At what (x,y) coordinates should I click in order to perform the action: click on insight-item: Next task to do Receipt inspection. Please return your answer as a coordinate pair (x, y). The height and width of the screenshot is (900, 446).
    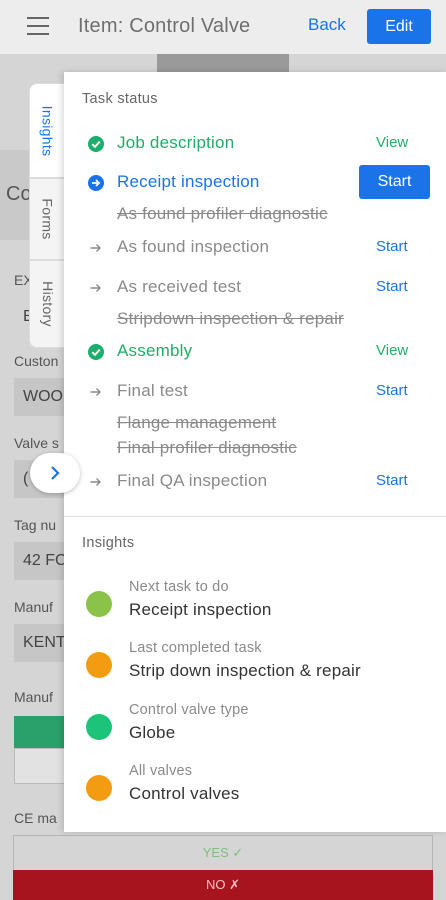
    Looking at the image, I should click on (255, 604).